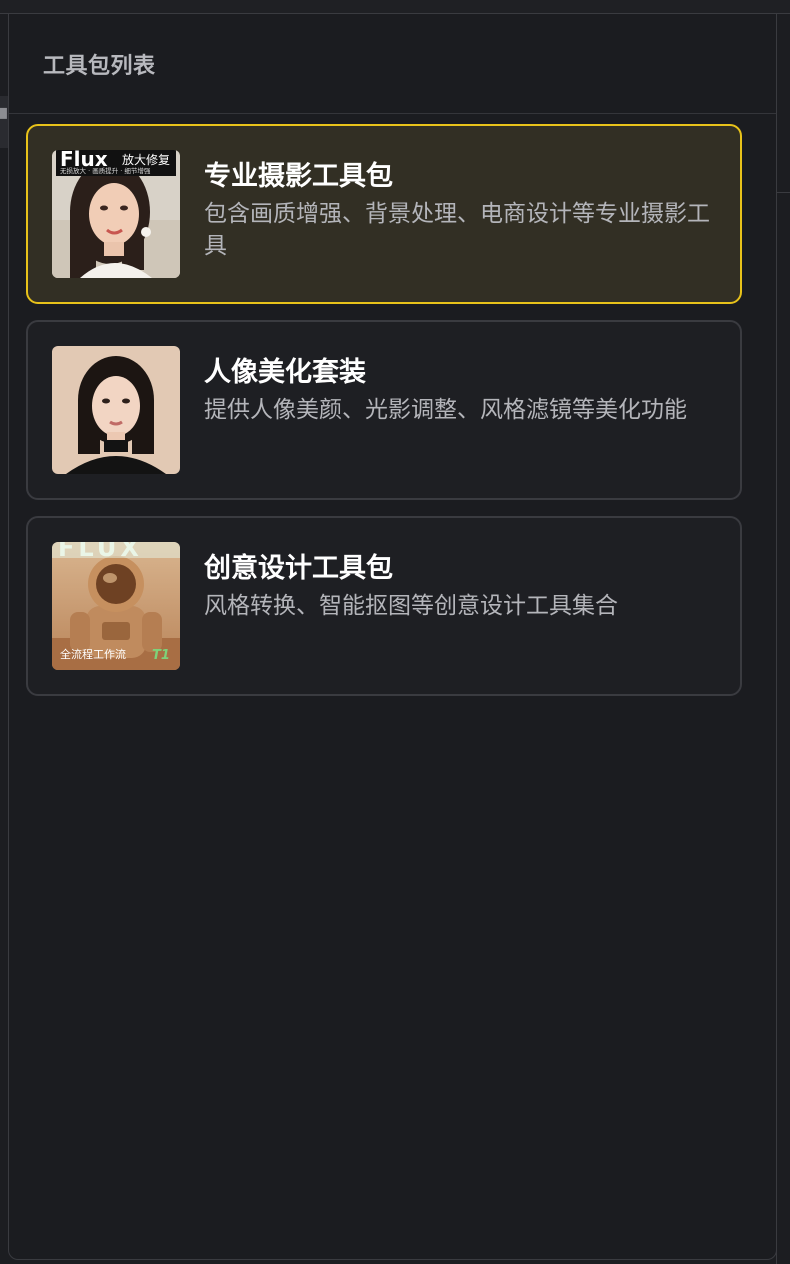  I want to click on panel-title: 工具包列表, so click(99, 66).